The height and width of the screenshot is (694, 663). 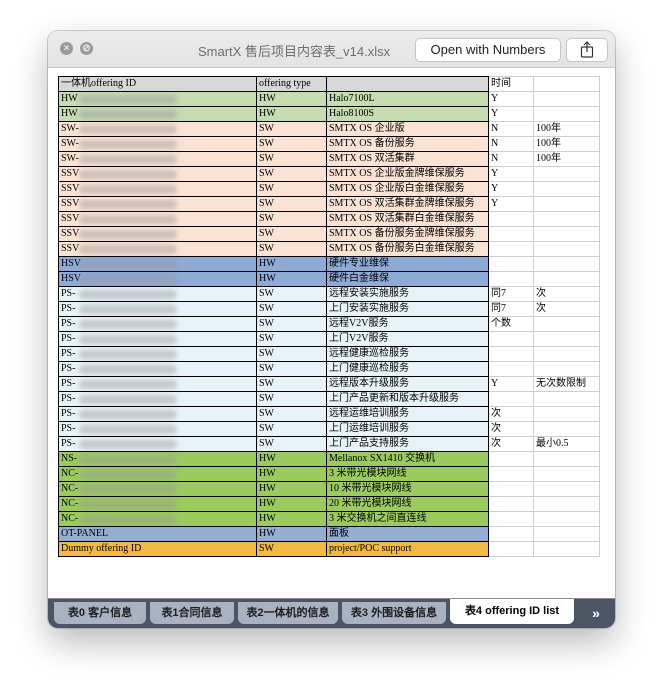 What do you see at coordinates (407, 519) in the screenshot?
I see `description-cell: 3 米交换机之间直连线` at bounding box center [407, 519].